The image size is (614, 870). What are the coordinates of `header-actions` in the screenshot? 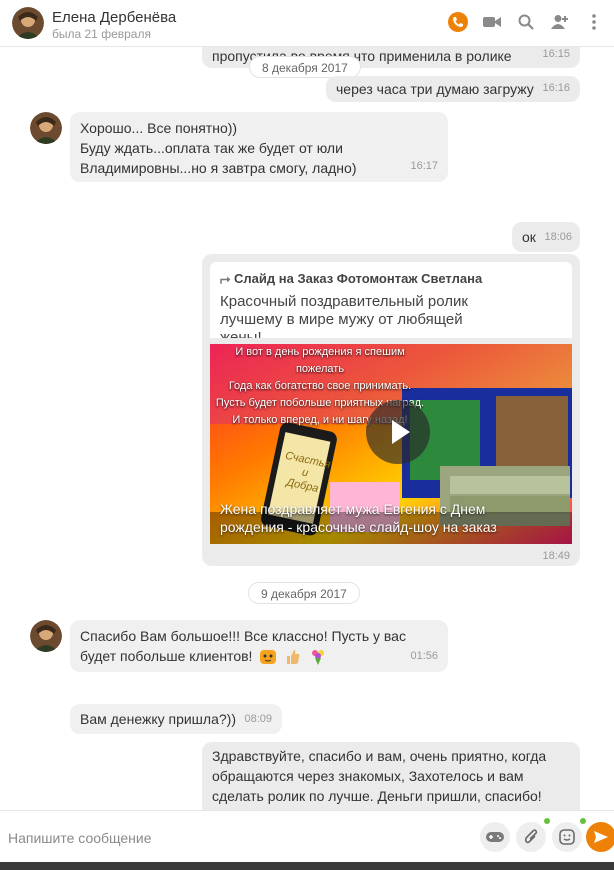 It's located at (526, 22).